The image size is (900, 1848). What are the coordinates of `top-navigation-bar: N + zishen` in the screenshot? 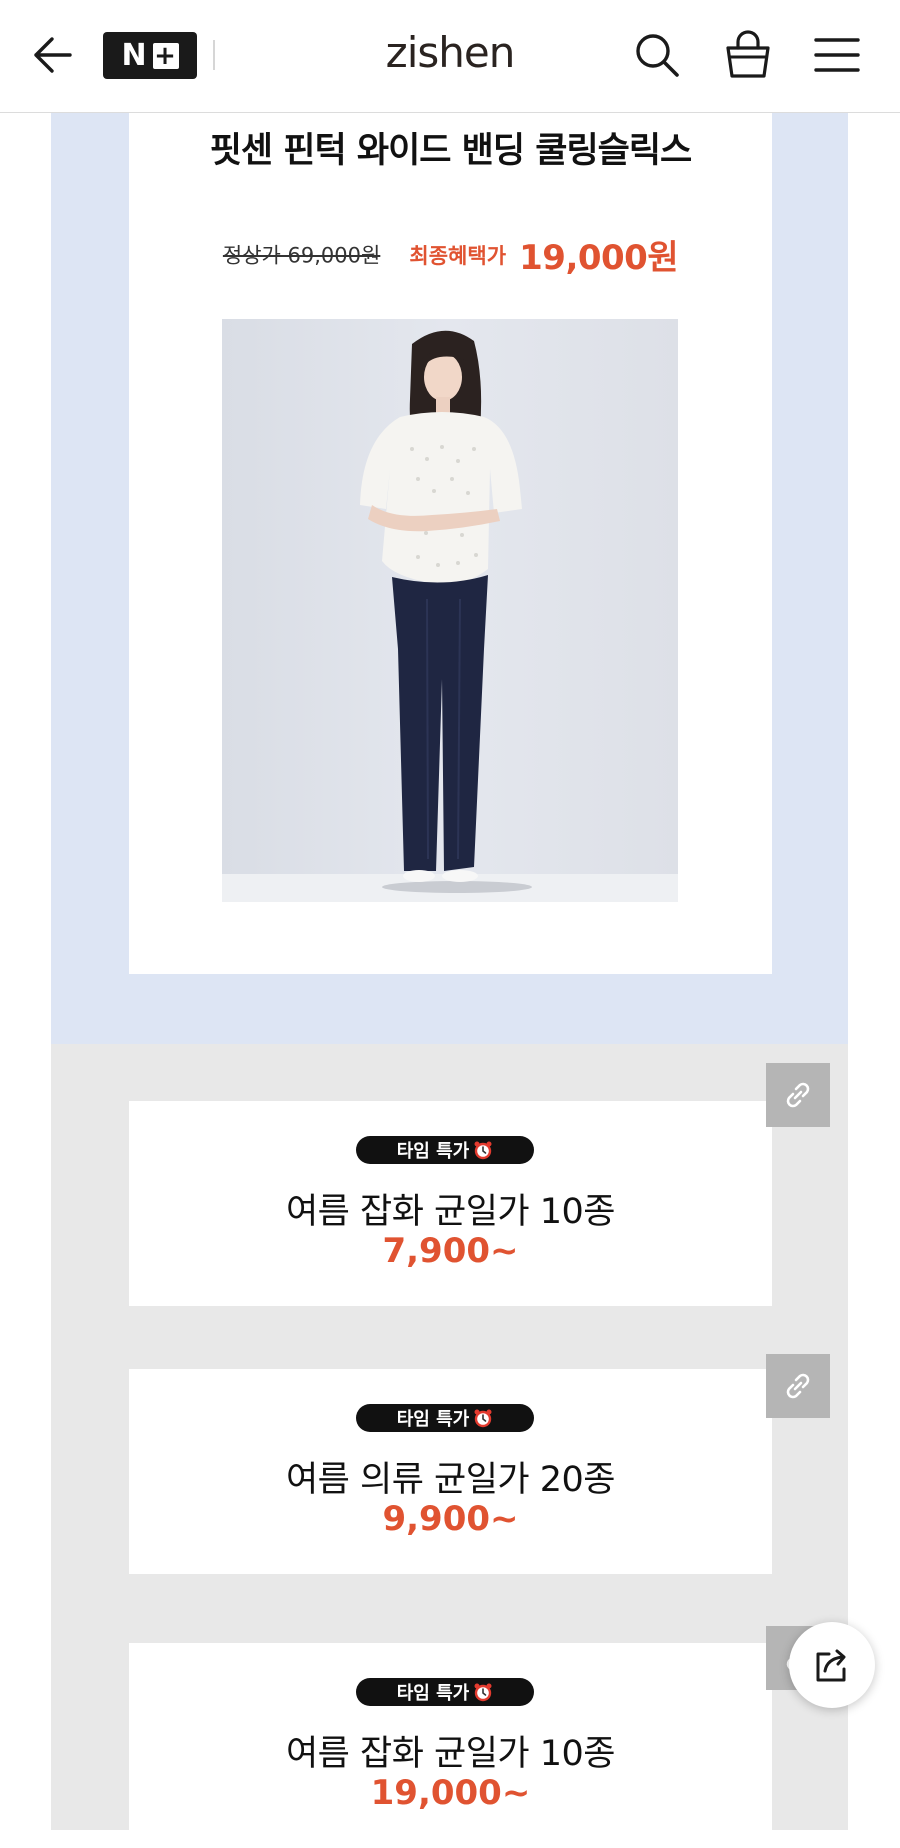 It's located at (450, 56).